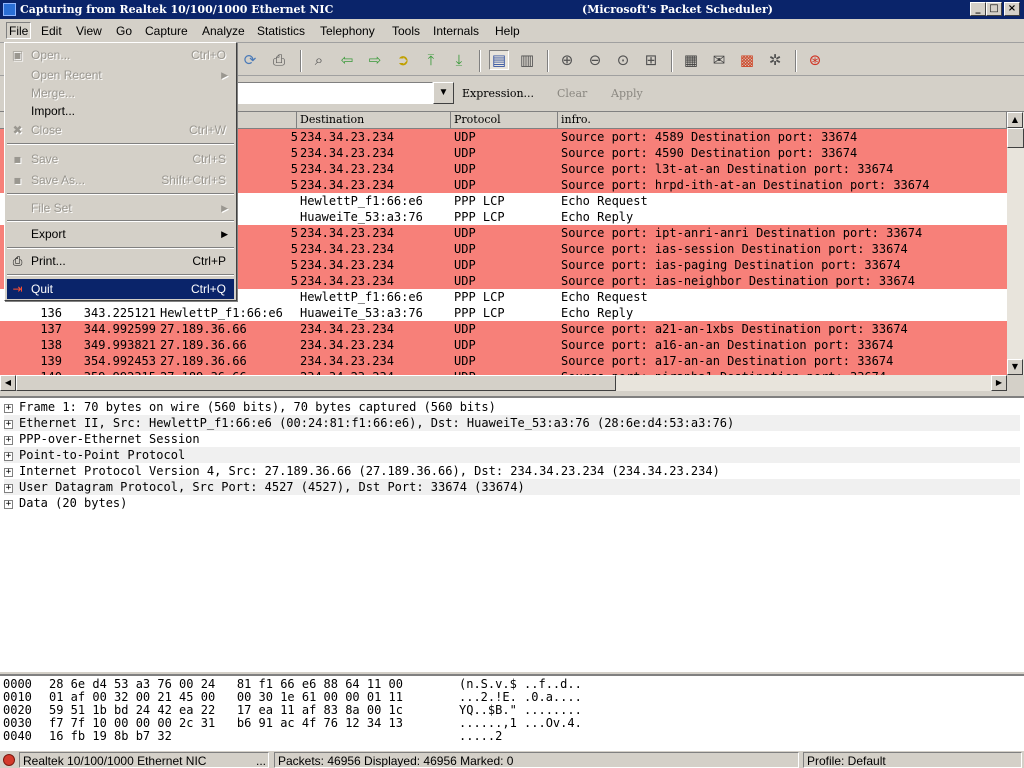  Describe the element at coordinates (480, 736) in the screenshot. I see `hex-ascii: .....2` at that location.